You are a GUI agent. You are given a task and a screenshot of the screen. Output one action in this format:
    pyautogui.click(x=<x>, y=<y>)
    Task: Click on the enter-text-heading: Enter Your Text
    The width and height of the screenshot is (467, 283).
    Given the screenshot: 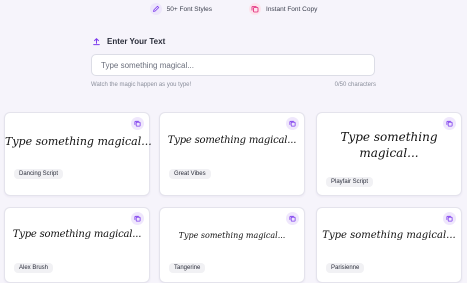 What is the action you would take?
    pyautogui.click(x=233, y=41)
    